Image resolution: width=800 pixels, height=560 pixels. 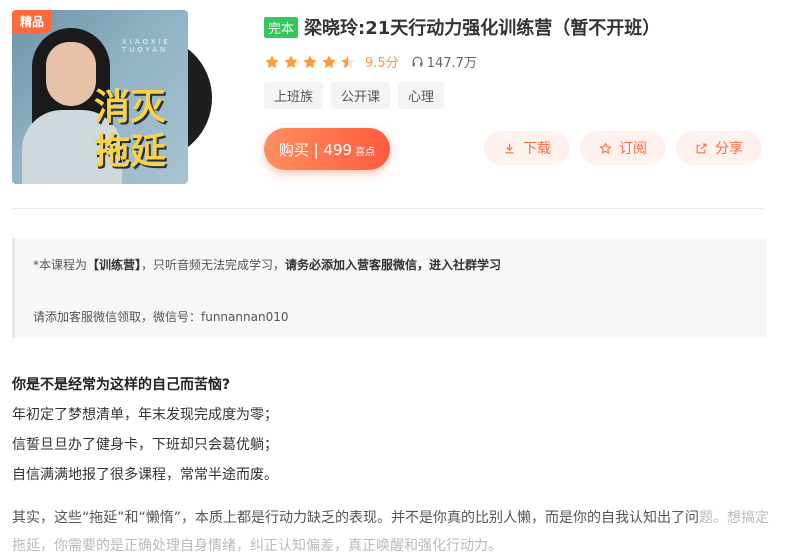 What do you see at coordinates (365, 152) in the screenshot?
I see `buy-button-unit: 喜点` at bounding box center [365, 152].